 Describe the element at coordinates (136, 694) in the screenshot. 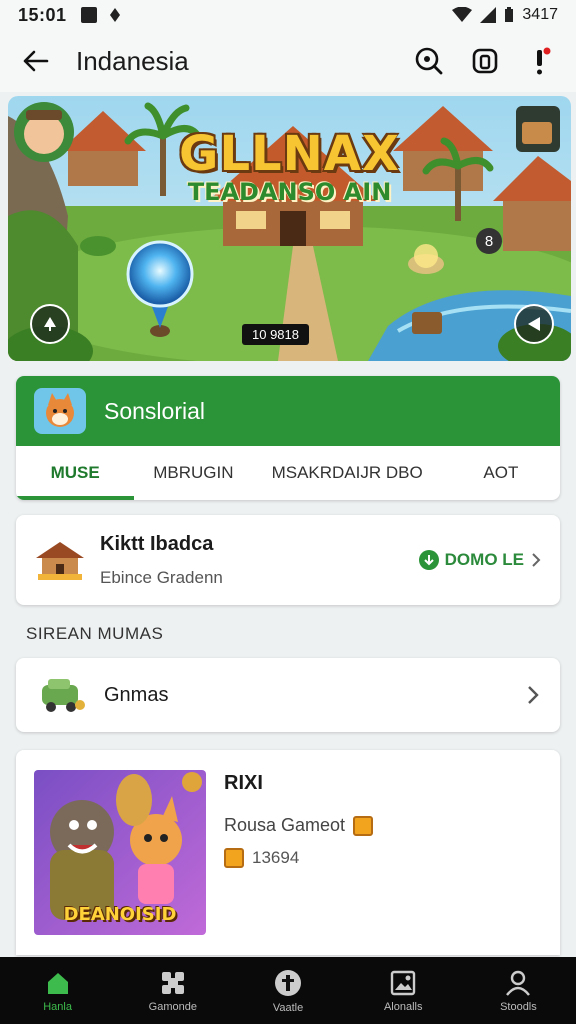

I see `games-label: Gnmas` at that location.